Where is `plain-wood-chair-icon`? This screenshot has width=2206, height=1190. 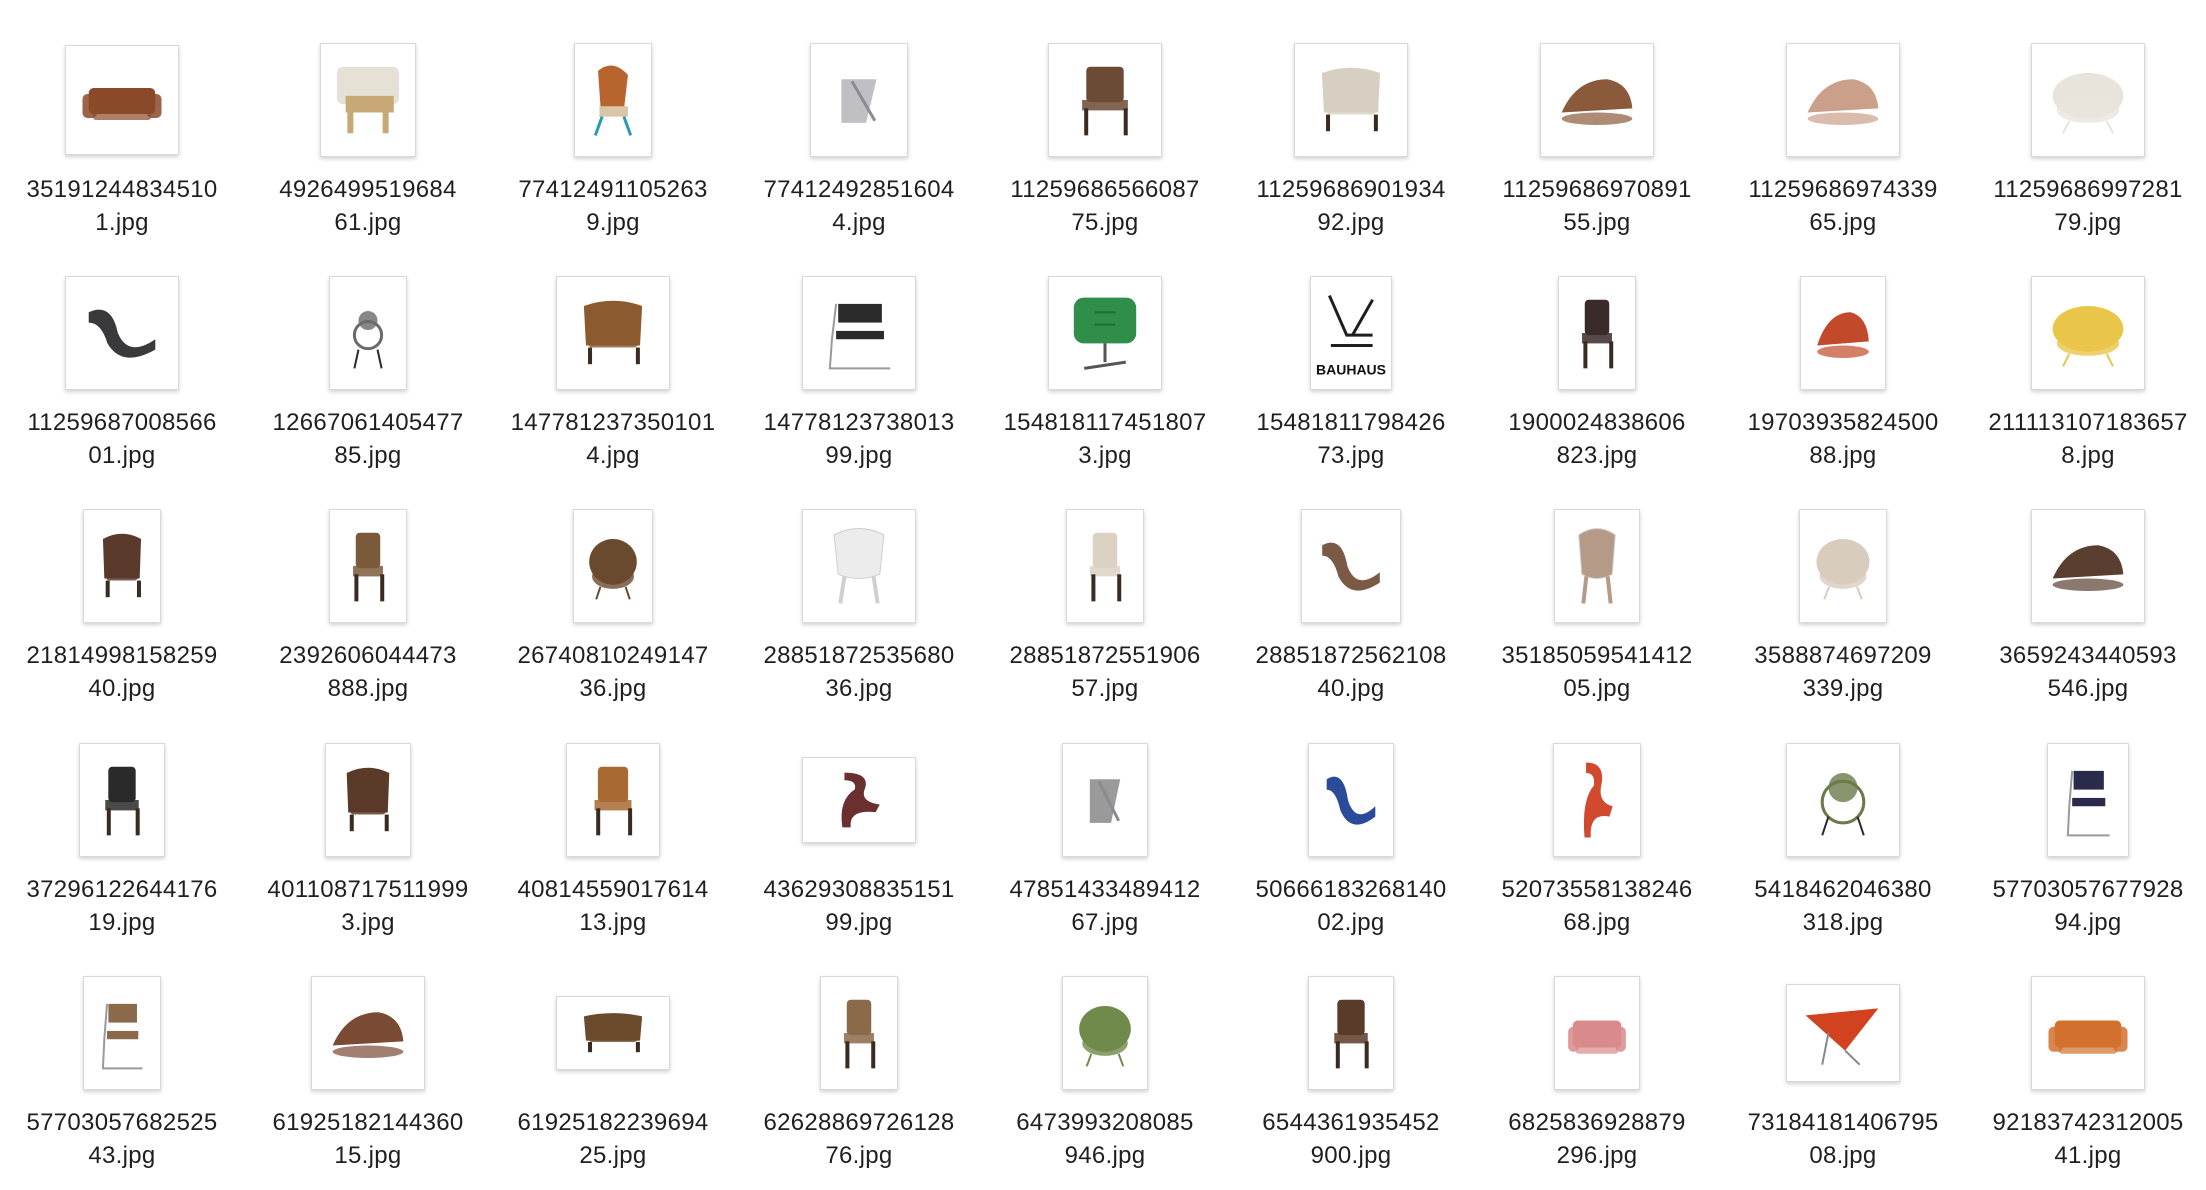 plain-wood-chair-icon is located at coordinates (1351, 1033).